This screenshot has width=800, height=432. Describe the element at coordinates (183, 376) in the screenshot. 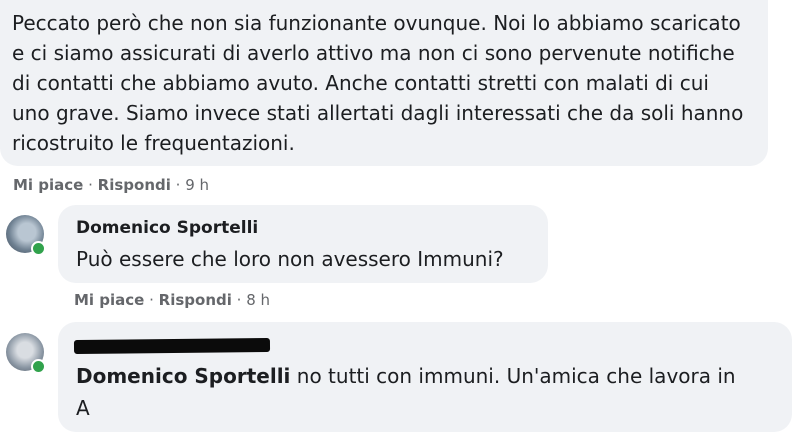

I see `mention-link: Domenico Sportelli` at that location.